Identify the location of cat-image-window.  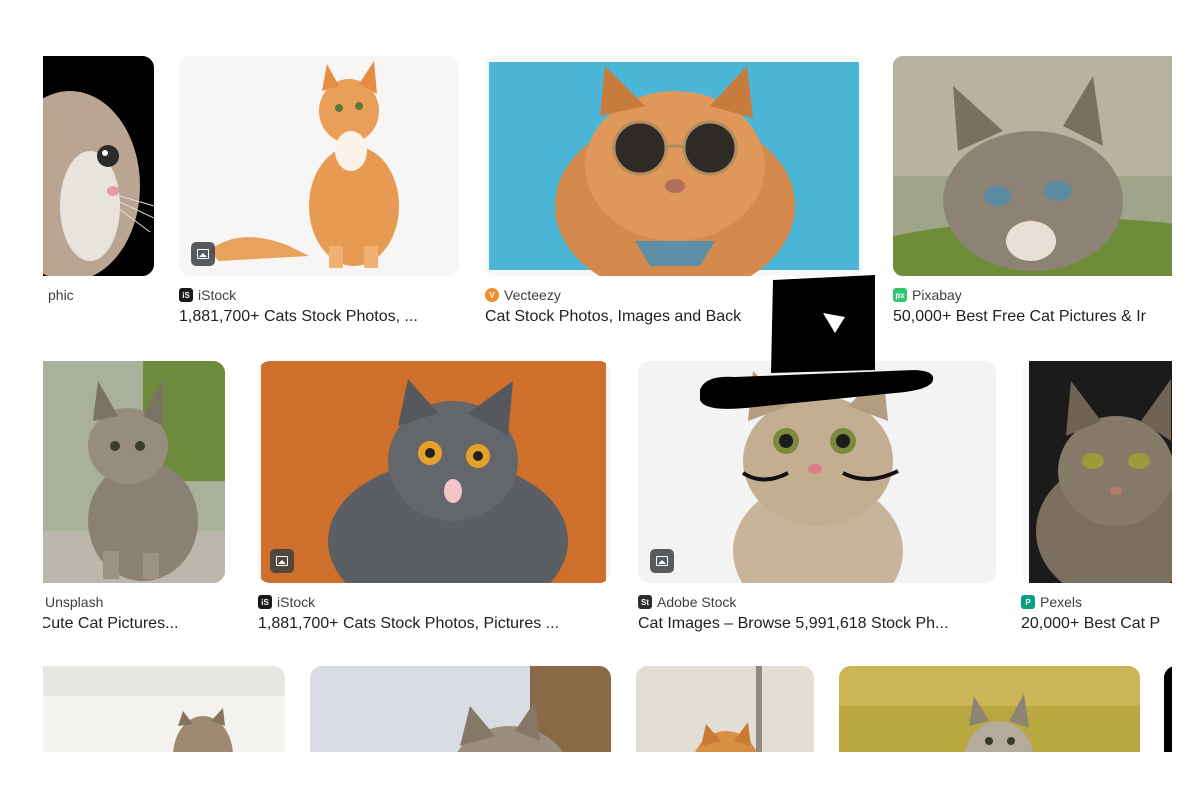
(725, 709).